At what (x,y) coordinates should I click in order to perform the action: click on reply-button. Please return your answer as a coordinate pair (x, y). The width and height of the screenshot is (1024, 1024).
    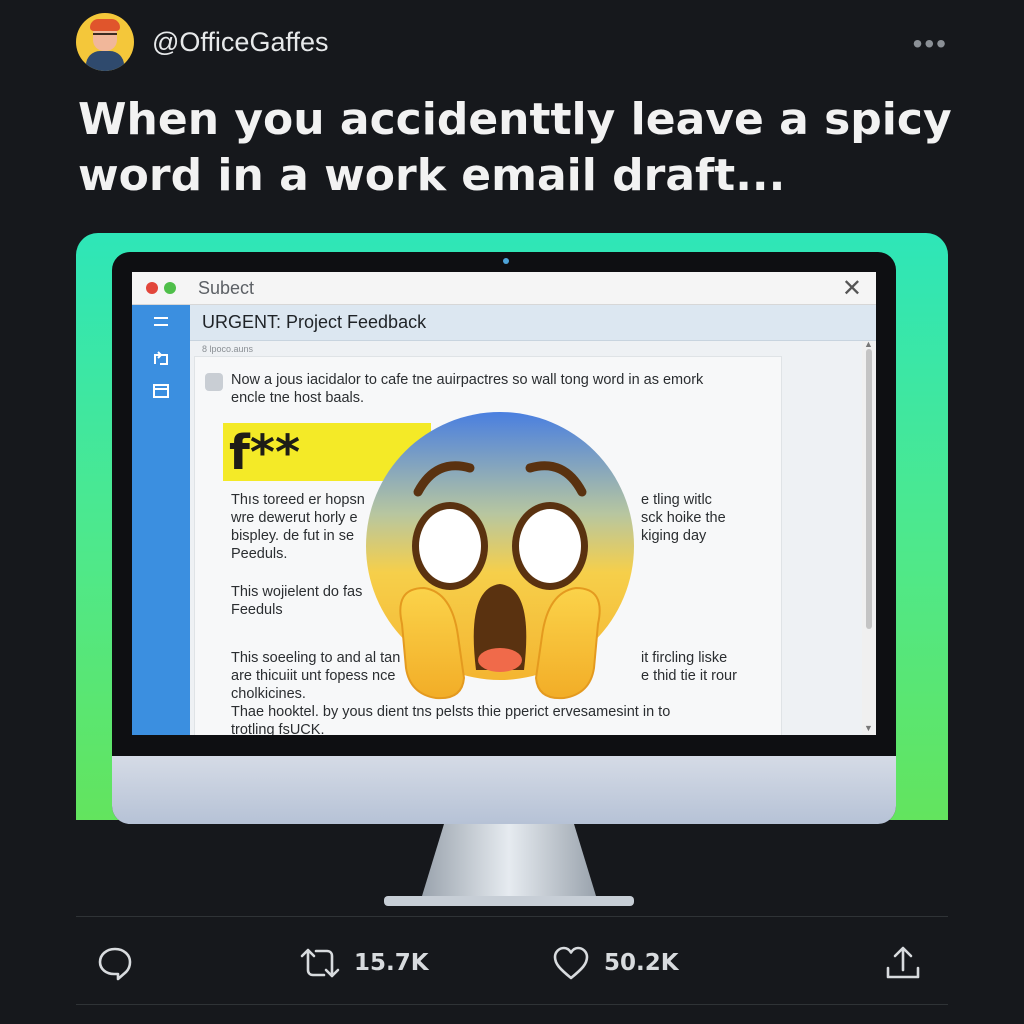
    Looking at the image, I should click on (122, 963).